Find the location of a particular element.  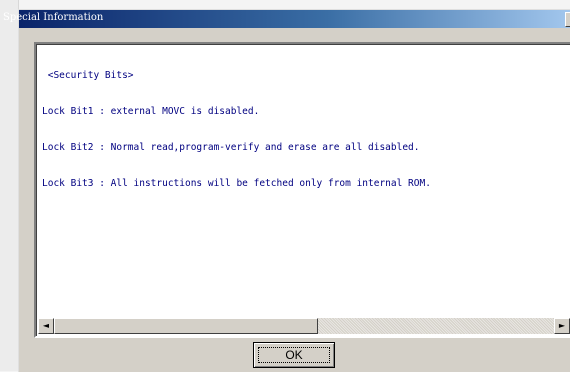

ok-button-label: OK is located at coordinates (294, 355).